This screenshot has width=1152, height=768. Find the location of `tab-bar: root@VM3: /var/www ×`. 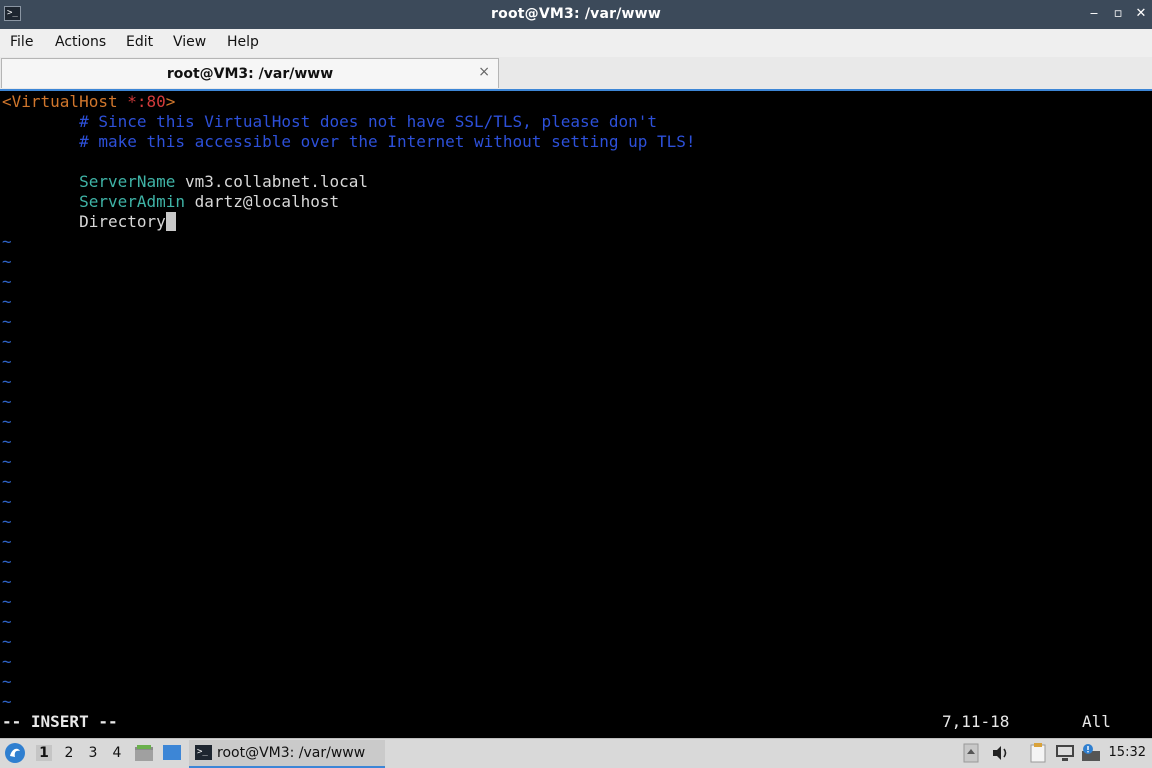

tab-bar: root@VM3: /var/www × is located at coordinates (576, 73).